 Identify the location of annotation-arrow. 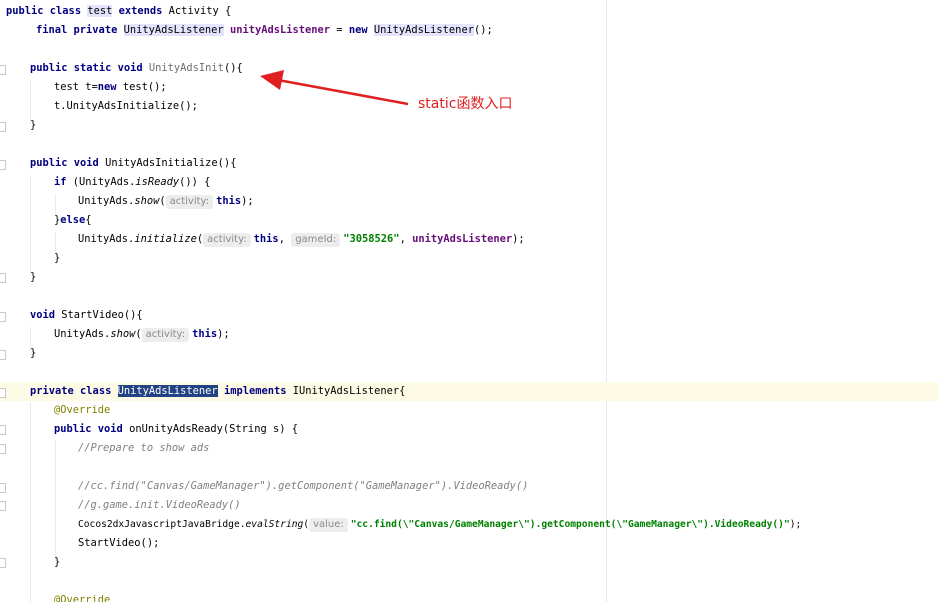
(334, 88).